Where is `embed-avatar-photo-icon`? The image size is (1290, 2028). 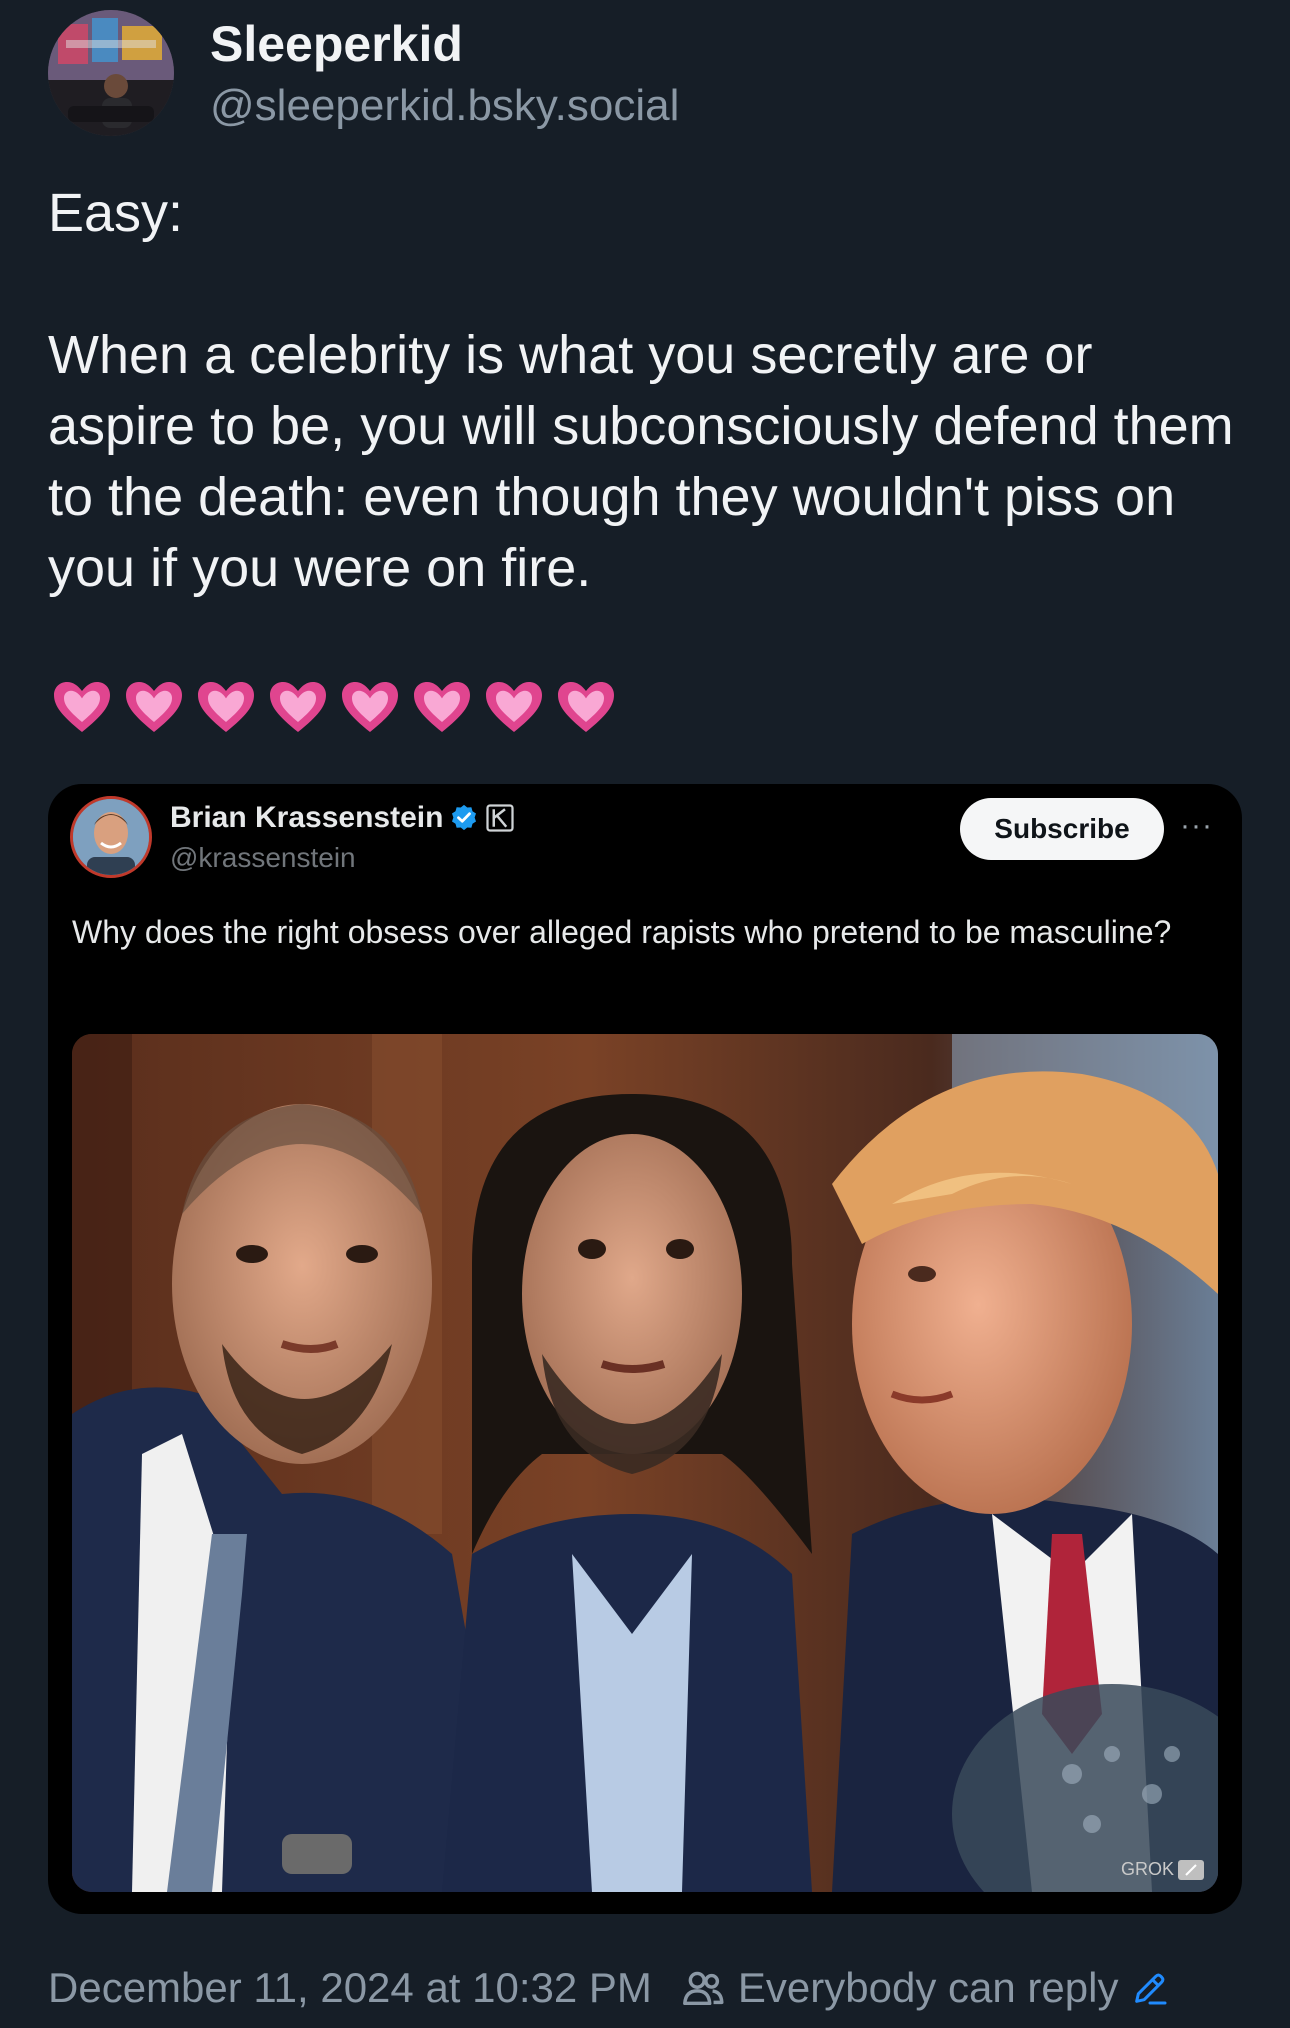 embed-avatar-photo-icon is located at coordinates (111, 837).